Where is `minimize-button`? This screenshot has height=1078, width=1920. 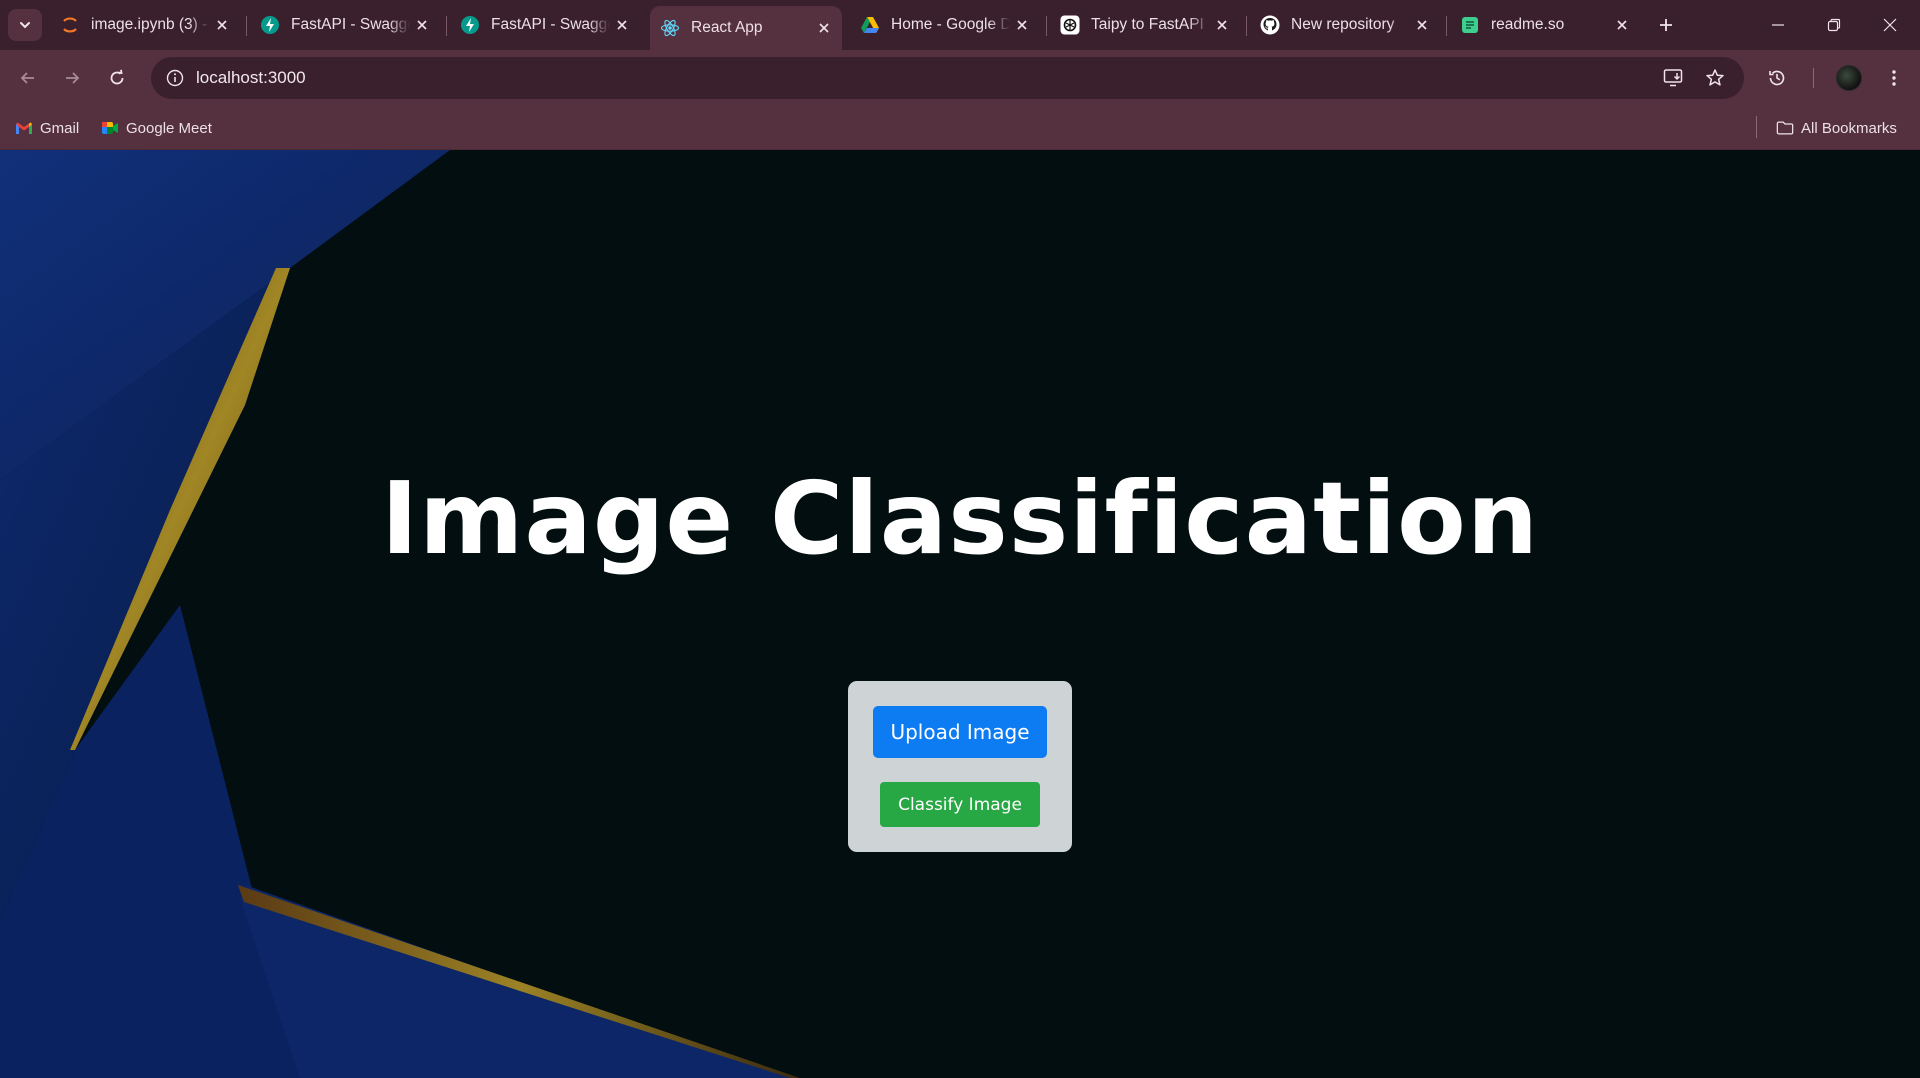
minimize-button is located at coordinates (1778, 25).